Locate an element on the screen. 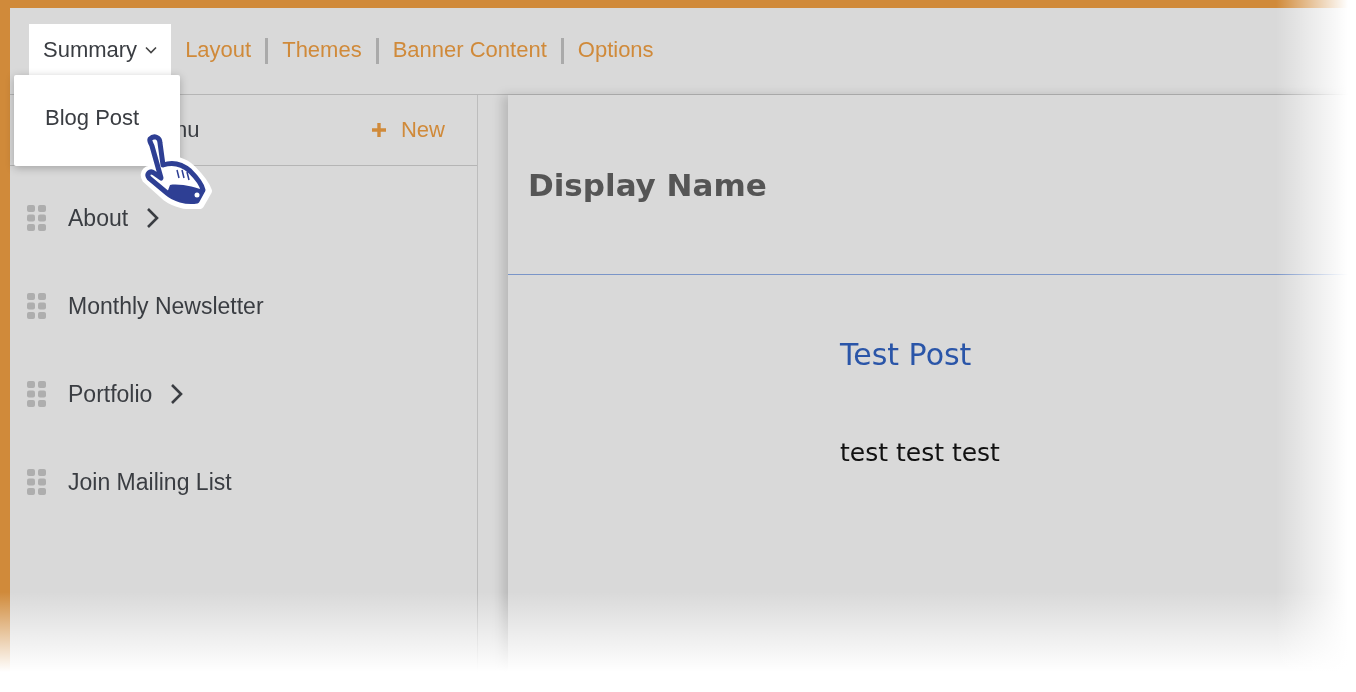 The height and width of the screenshot is (692, 1356). dropdown-item: Blog Post is located at coordinates (97, 117).